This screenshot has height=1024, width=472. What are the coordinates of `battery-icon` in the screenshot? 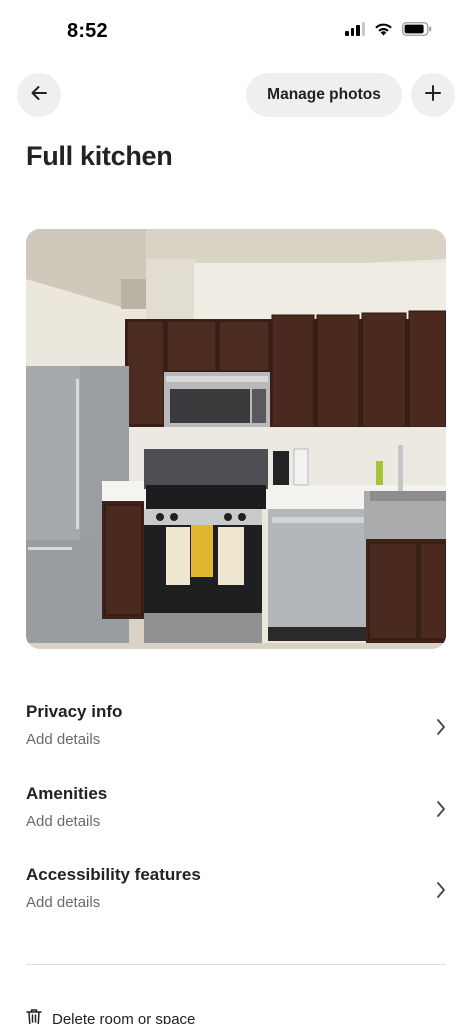 It's located at (417, 29).